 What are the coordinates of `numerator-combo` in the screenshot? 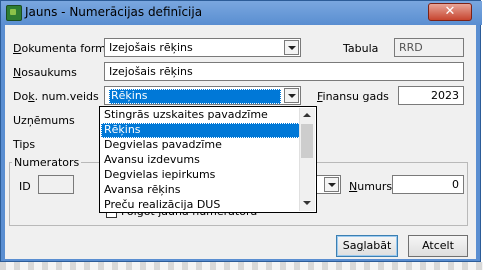 It's located at (328, 184).